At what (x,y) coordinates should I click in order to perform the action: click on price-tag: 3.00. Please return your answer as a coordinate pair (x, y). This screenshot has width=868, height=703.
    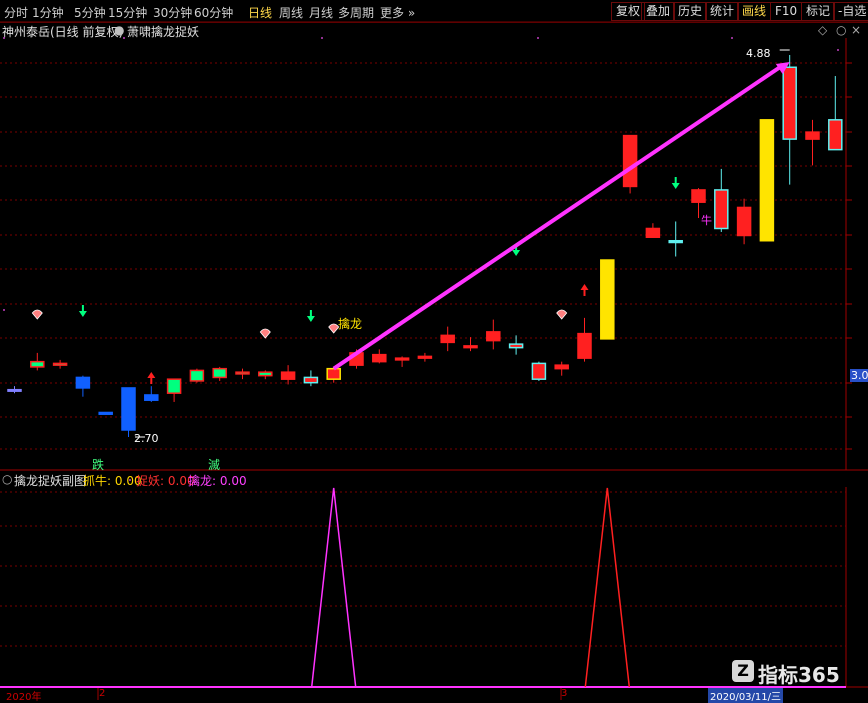
    Looking at the image, I should click on (859, 375).